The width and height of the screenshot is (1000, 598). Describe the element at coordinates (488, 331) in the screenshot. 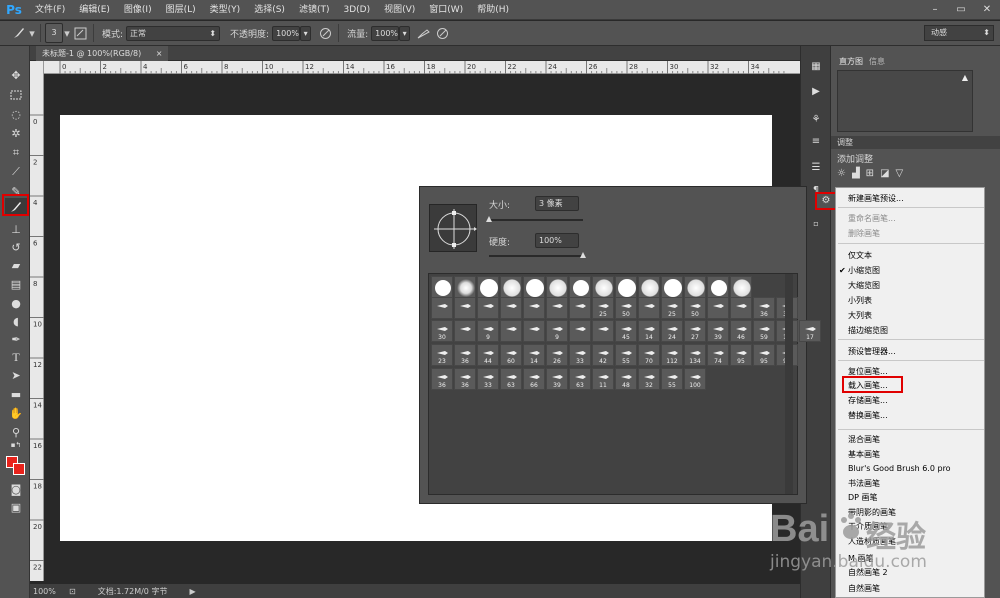

I see `brush-preset-cell: 9` at that location.